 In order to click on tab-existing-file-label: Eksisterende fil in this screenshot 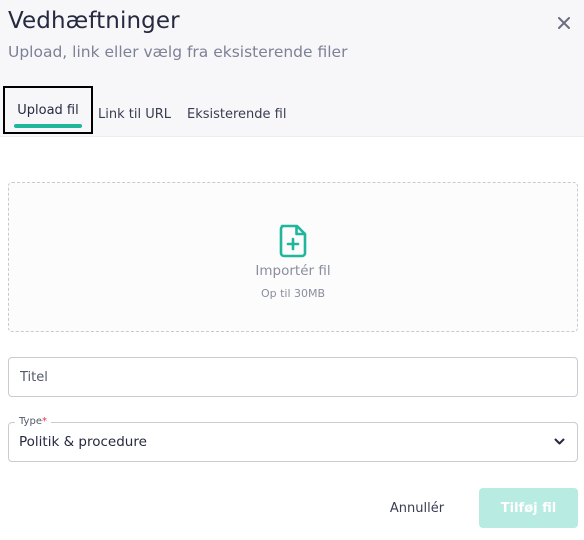, I will do `click(237, 114)`.